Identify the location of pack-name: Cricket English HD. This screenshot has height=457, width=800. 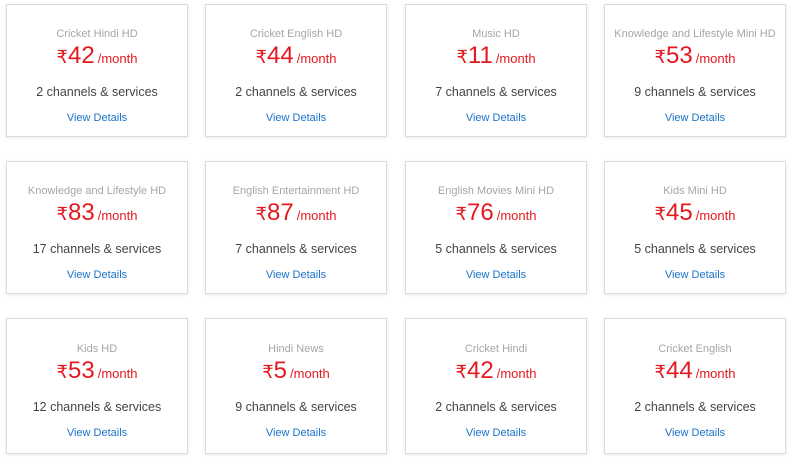
(296, 34).